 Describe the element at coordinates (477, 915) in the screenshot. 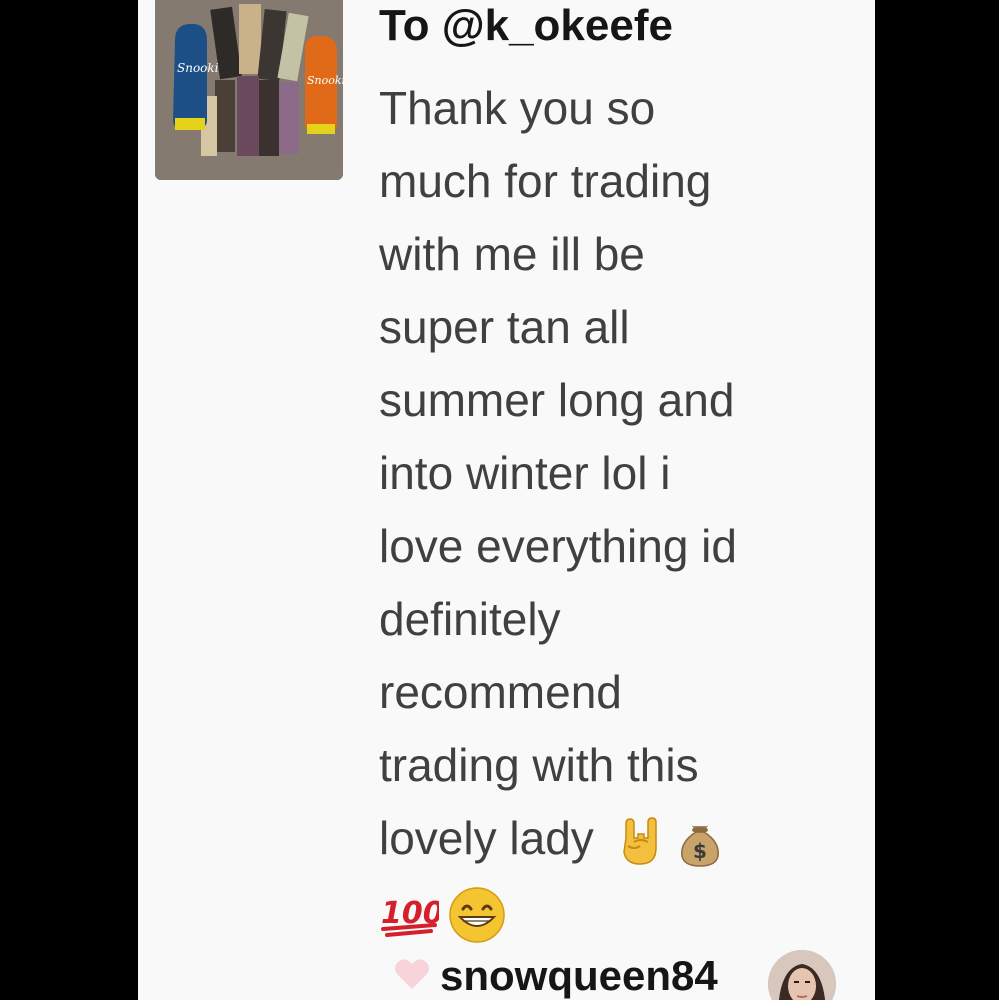

I see `grinning-face-emoji` at that location.